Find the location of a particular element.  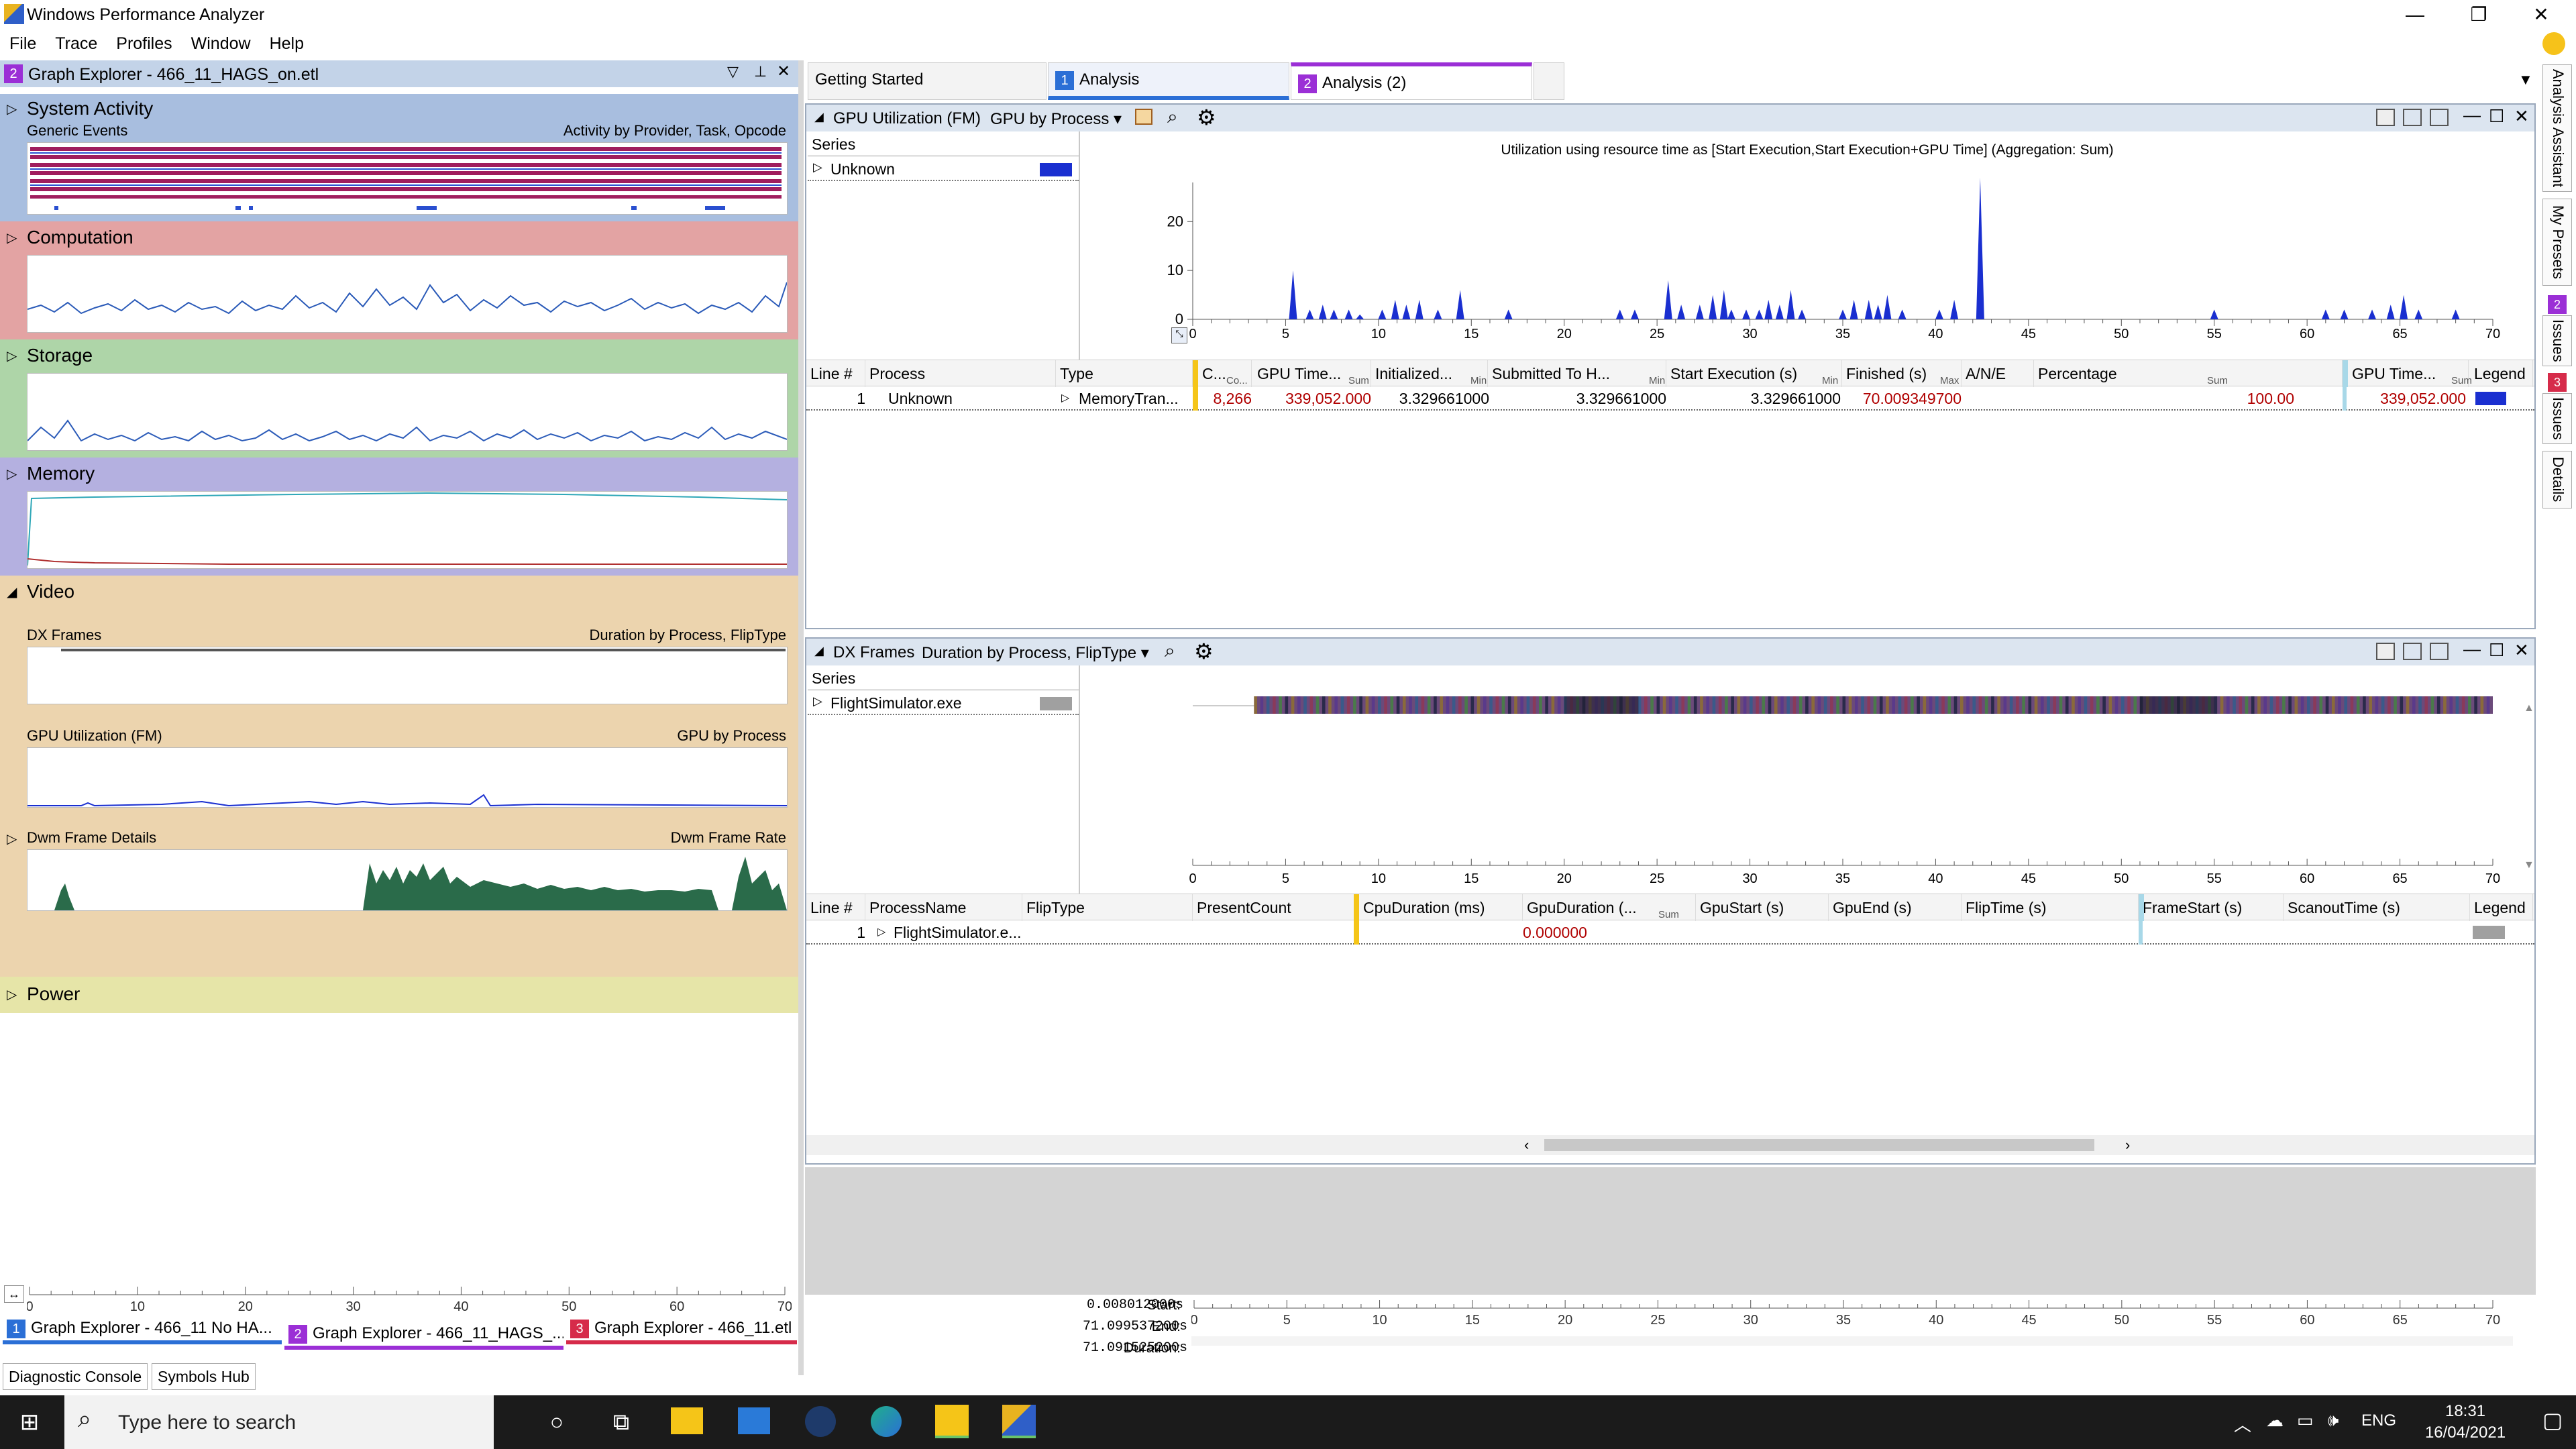

gpu-utilization-thumbnail is located at coordinates (407, 777).